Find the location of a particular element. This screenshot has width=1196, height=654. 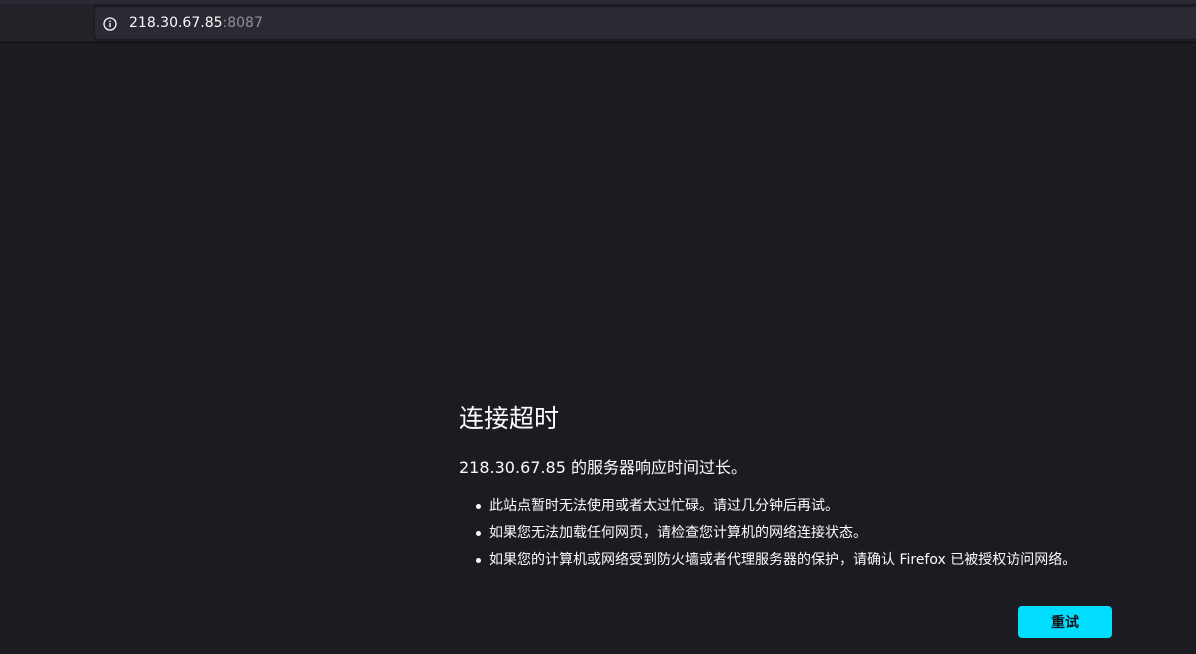

list-item: 此站点暂时无法使用或者太过忙碌。请过几分钟后再试。 is located at coordinates (775, 506).